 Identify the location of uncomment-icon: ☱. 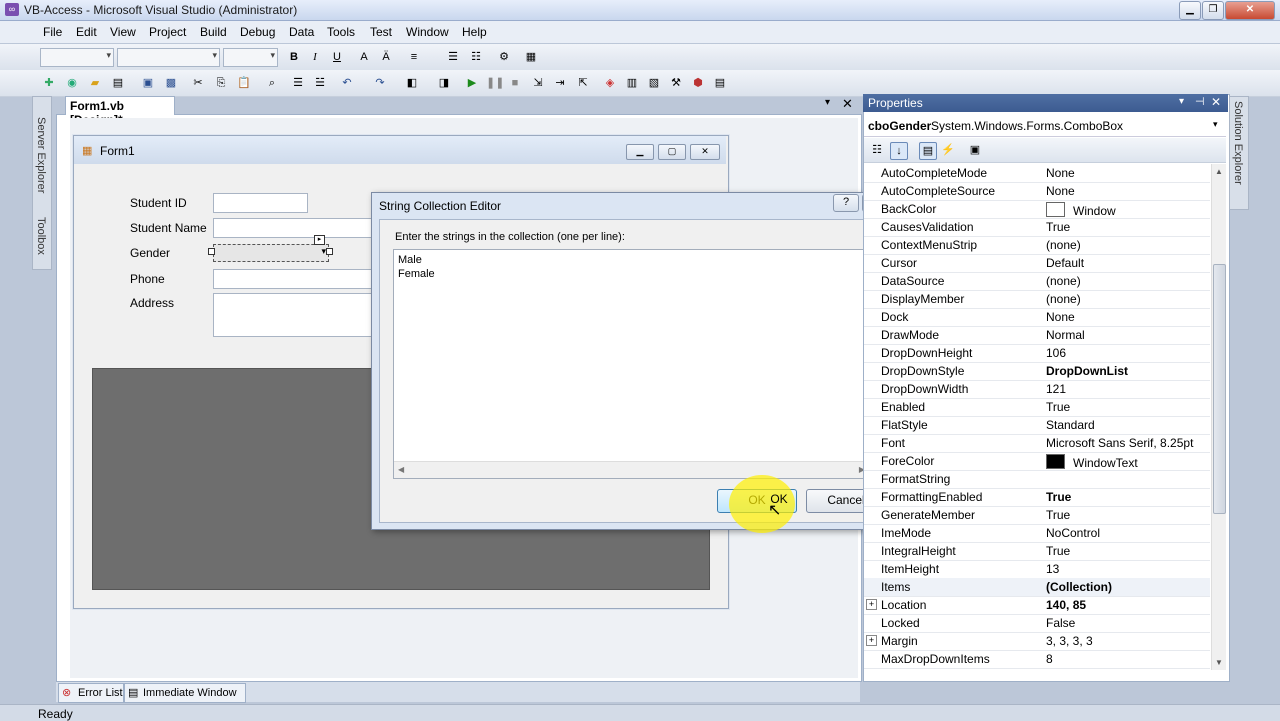
(320, 83).